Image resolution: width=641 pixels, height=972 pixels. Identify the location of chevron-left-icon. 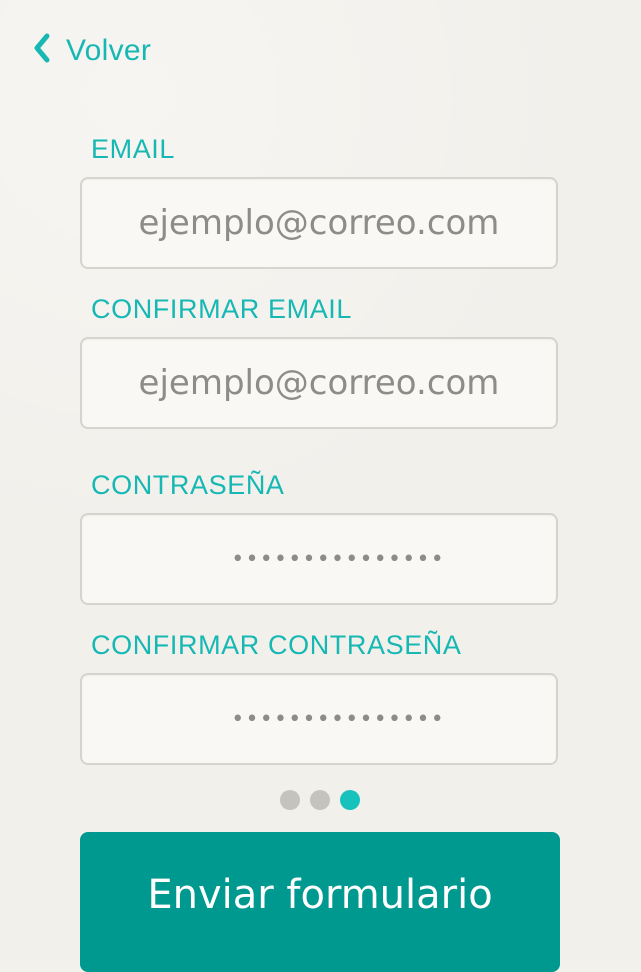
(42, 50).